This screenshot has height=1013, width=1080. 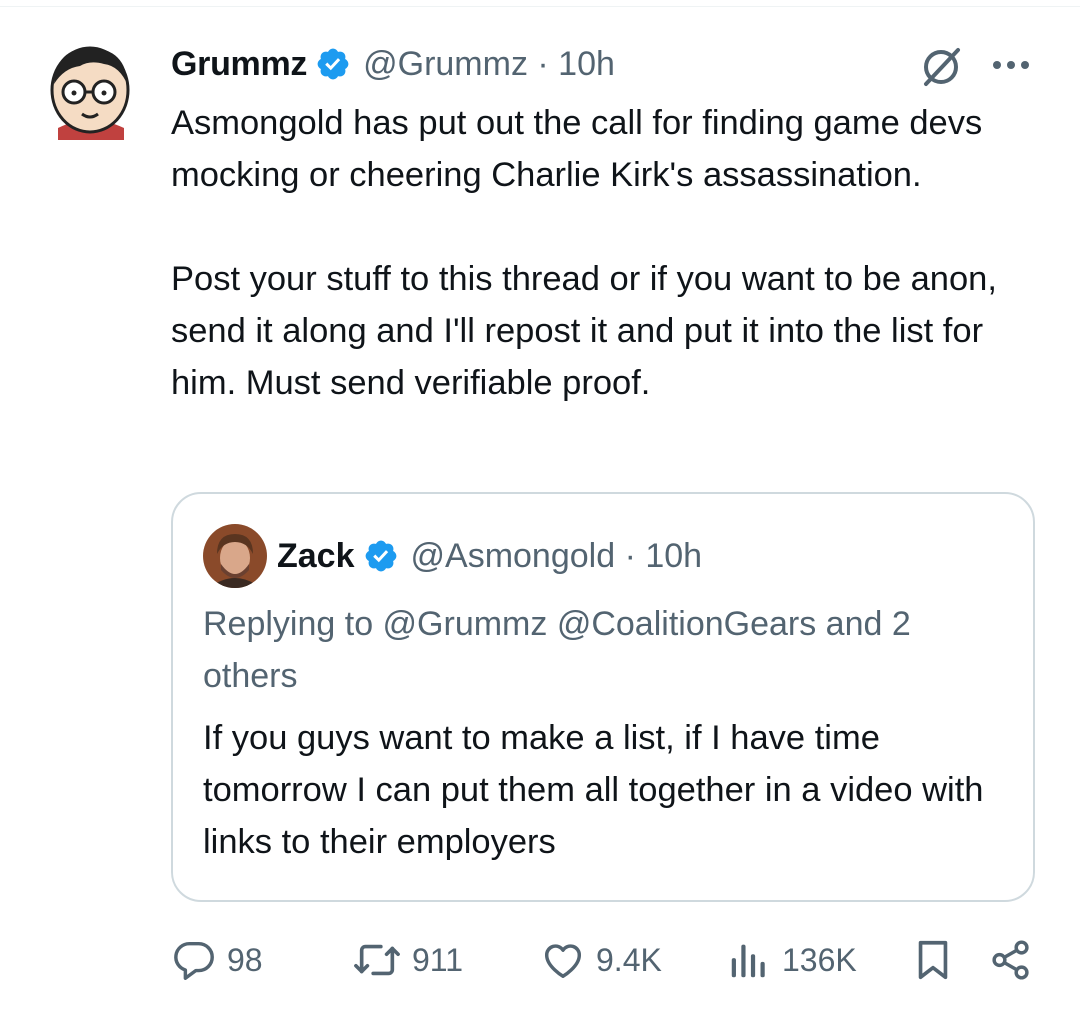 What do you see at coordinates (438, 959) in the screenshot?
I see `repost-count: 911` at bounding box center [438, 959].